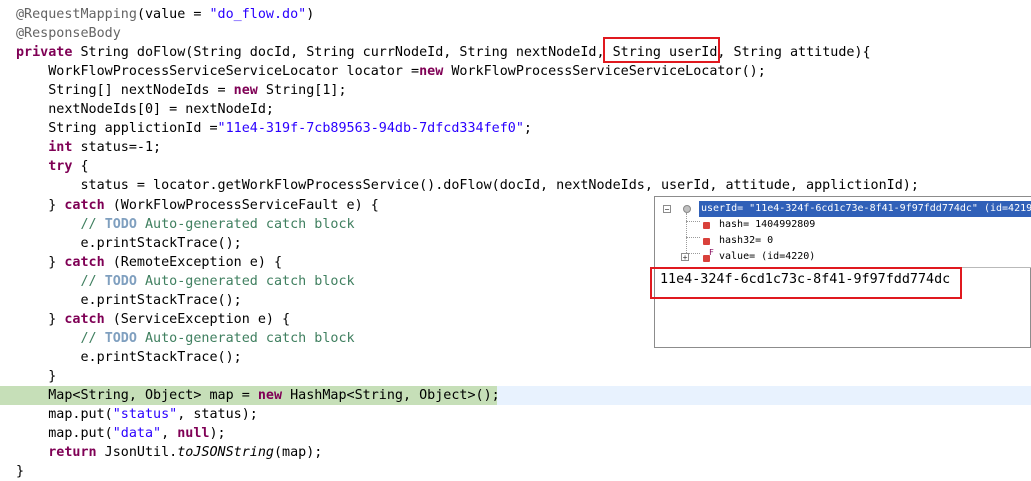 This screenshot has height=481, width=1031. Describe the element at coordinates (767, 224) in the screenshot. I see `tree-node-label: hash= 1404992809` at that location.